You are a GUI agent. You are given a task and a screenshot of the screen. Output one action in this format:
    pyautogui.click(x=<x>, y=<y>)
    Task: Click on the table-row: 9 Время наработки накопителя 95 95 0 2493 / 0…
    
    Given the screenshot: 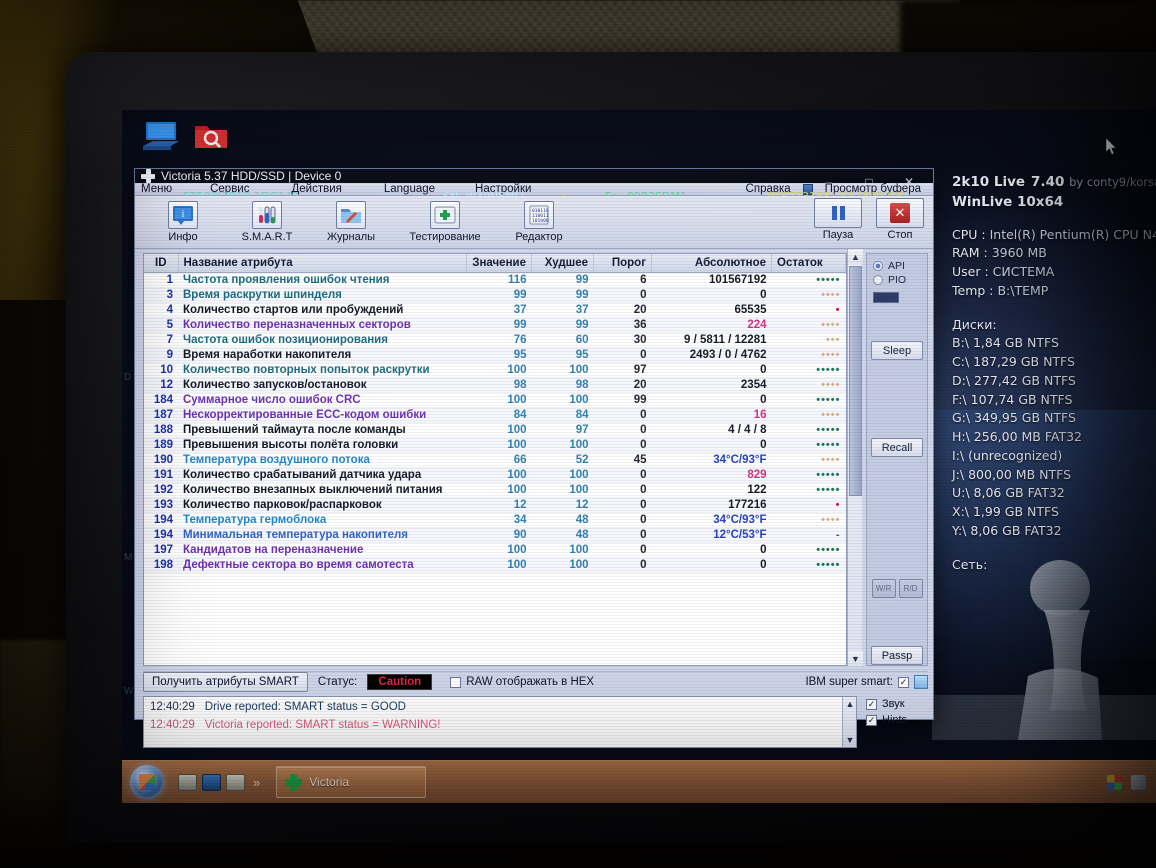 What is the action you would take?
    pyautogui.click(x=495, y=355)
    